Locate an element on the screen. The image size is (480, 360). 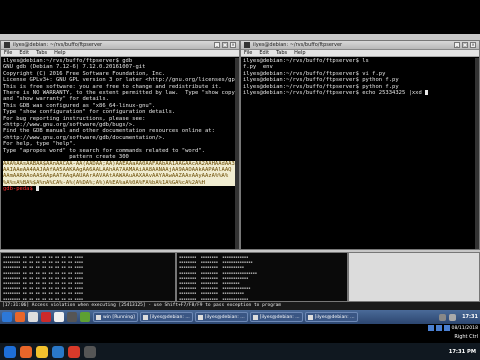
debugger-empty-panel is located at coordinates (414, 277).